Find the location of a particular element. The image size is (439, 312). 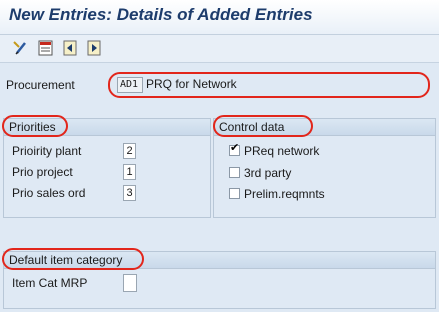

preq-network-label: PReq network is located at coordinates (282, 151).